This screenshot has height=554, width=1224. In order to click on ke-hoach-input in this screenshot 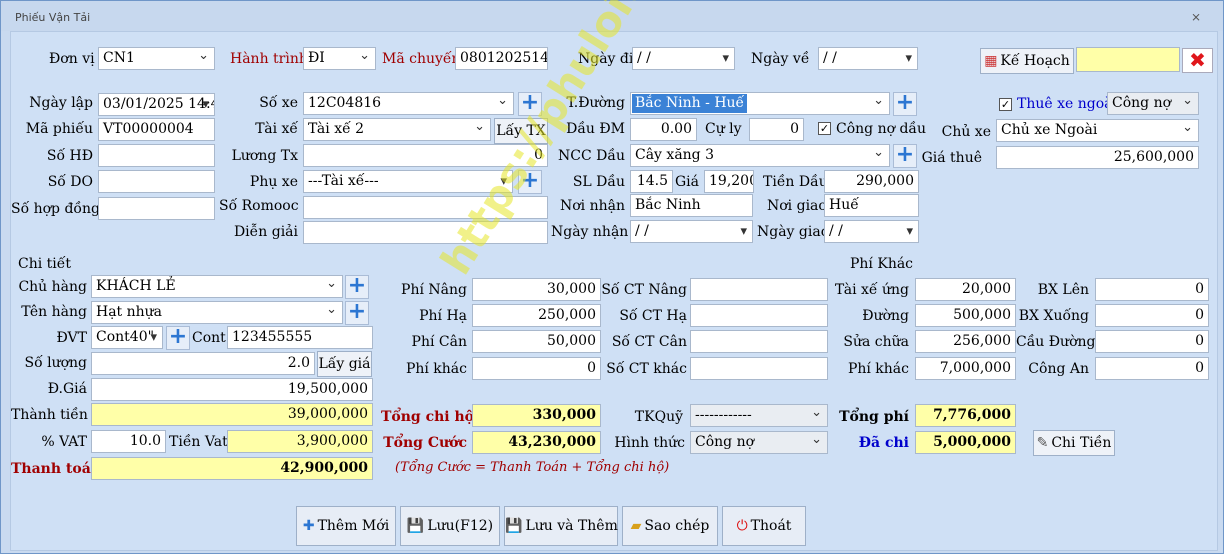, I will do `click(1128, 59)`.